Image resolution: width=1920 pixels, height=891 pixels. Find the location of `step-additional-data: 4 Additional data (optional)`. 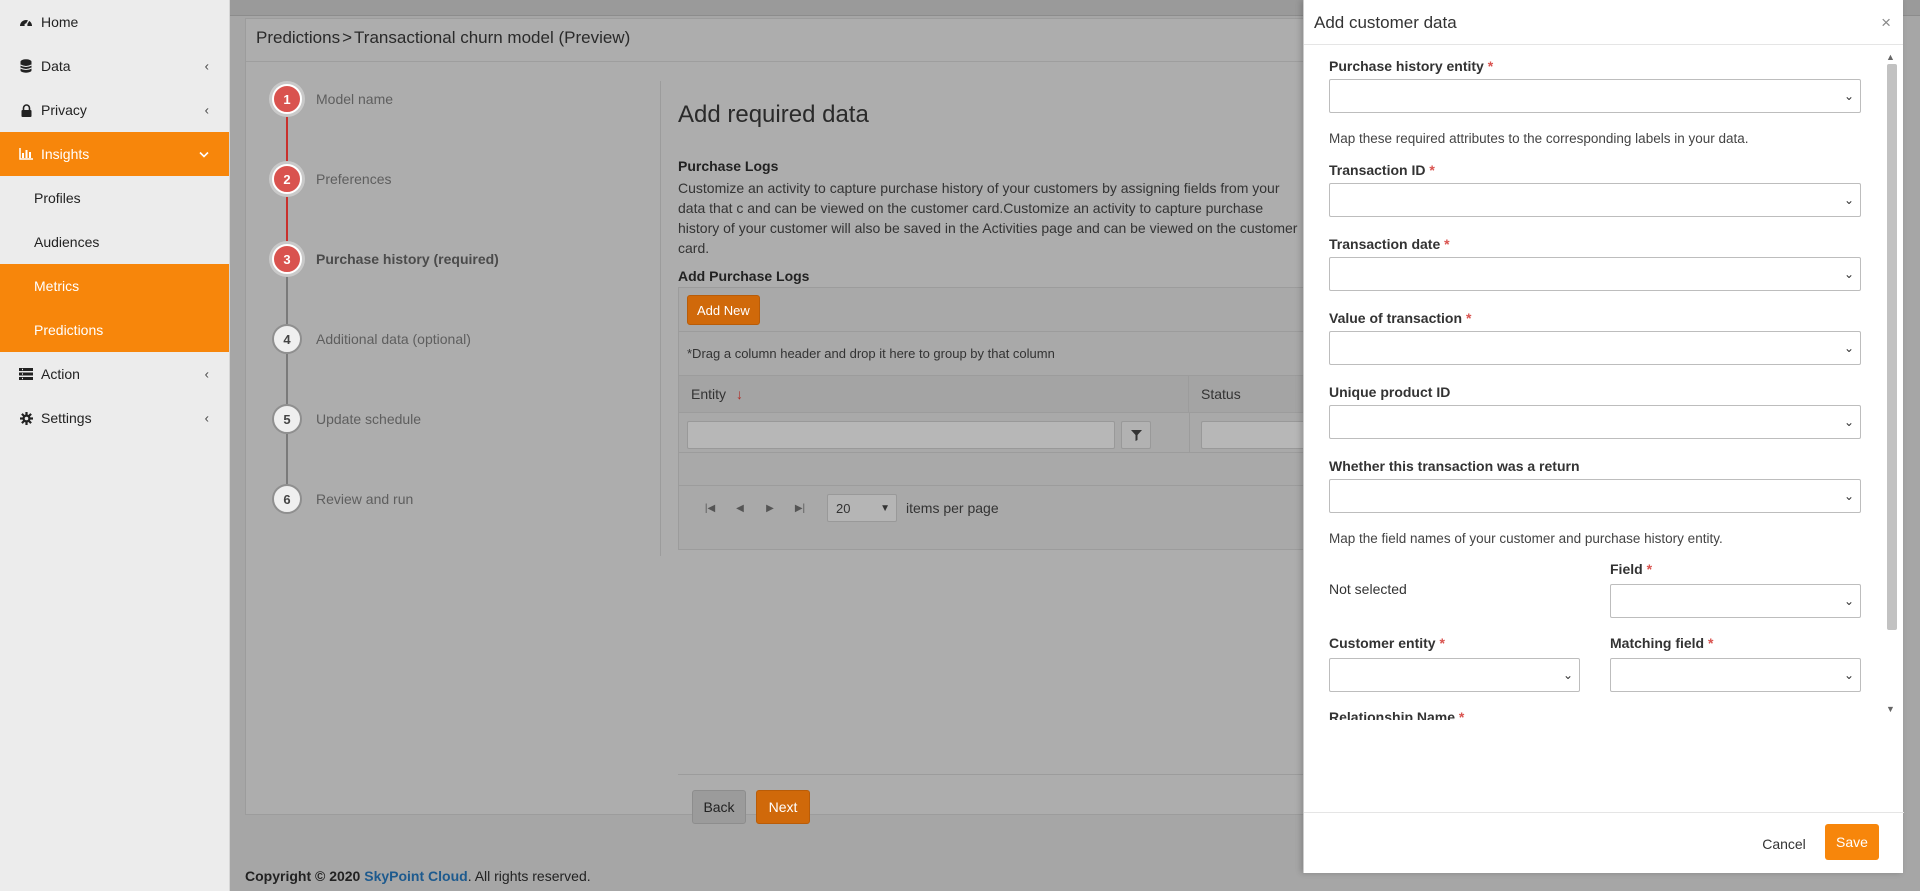

step-additional-data: 4 Additional data (optional) is located at coordinates (371, 339).